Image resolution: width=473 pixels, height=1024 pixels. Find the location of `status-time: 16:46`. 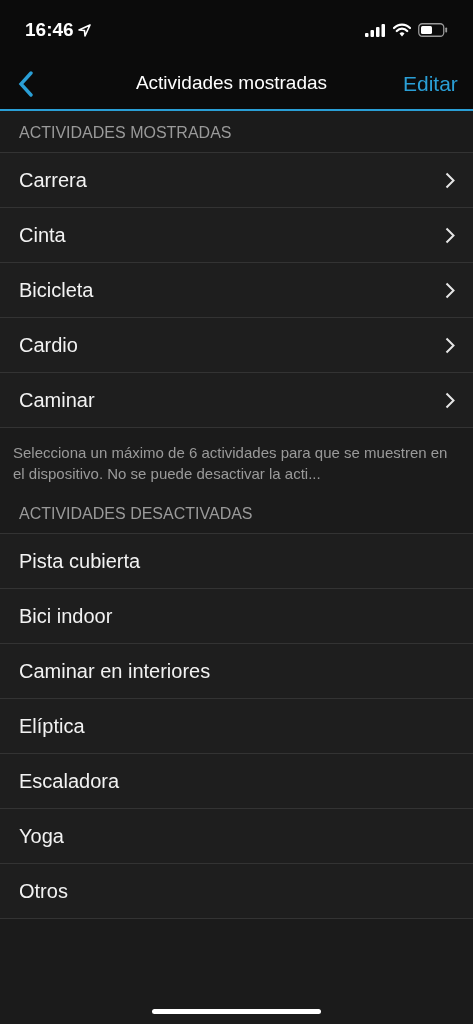

status-time: 16:46 is located at coordinates (49, 29).